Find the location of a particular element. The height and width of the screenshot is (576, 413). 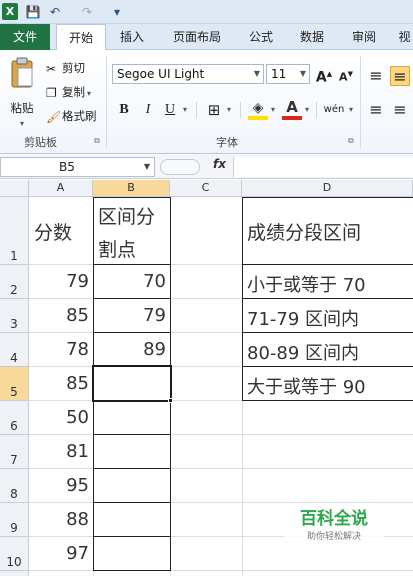

fill-handle is located at coordinates (170, 400).